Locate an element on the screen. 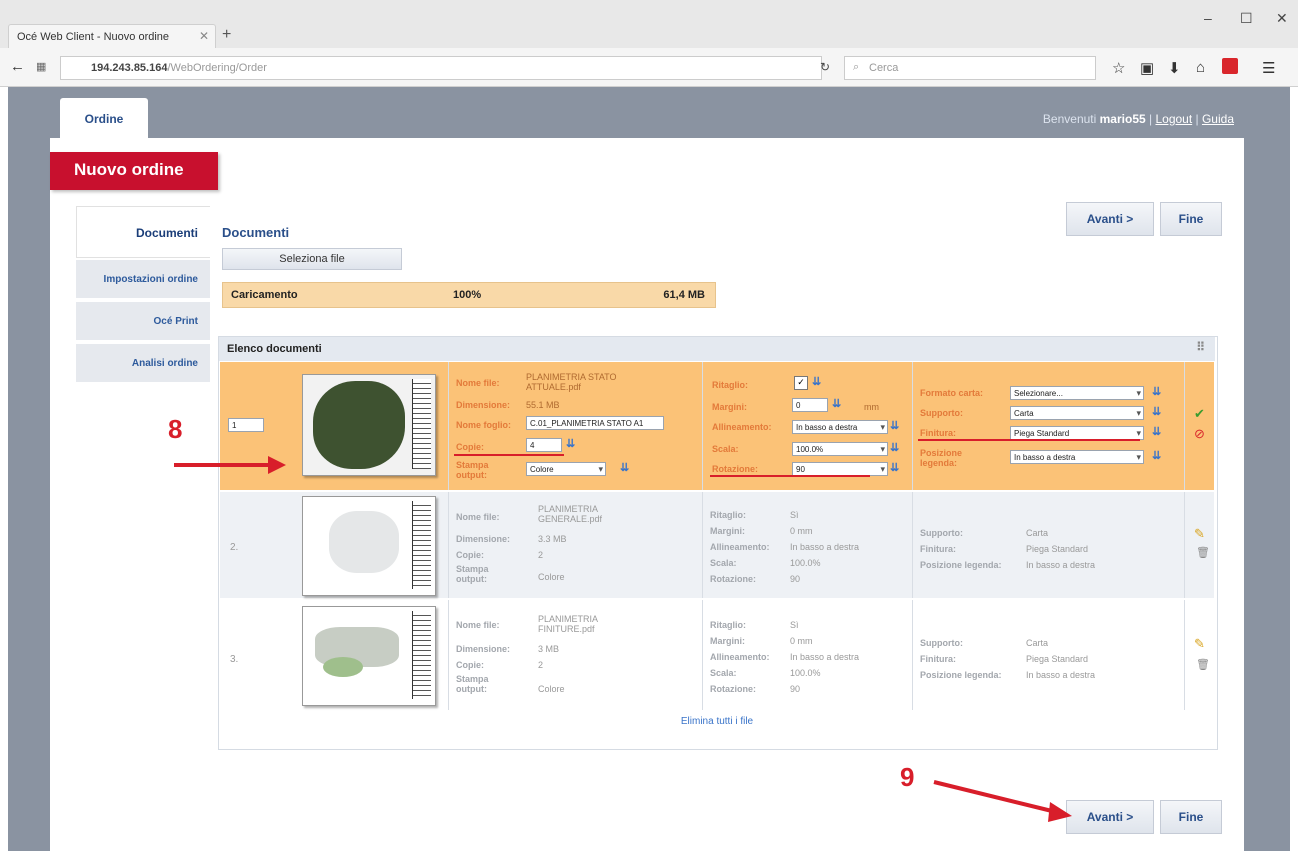 This screenshot has height=851, width=1298. help-link: Guida is located at coordinates (1218, 119).